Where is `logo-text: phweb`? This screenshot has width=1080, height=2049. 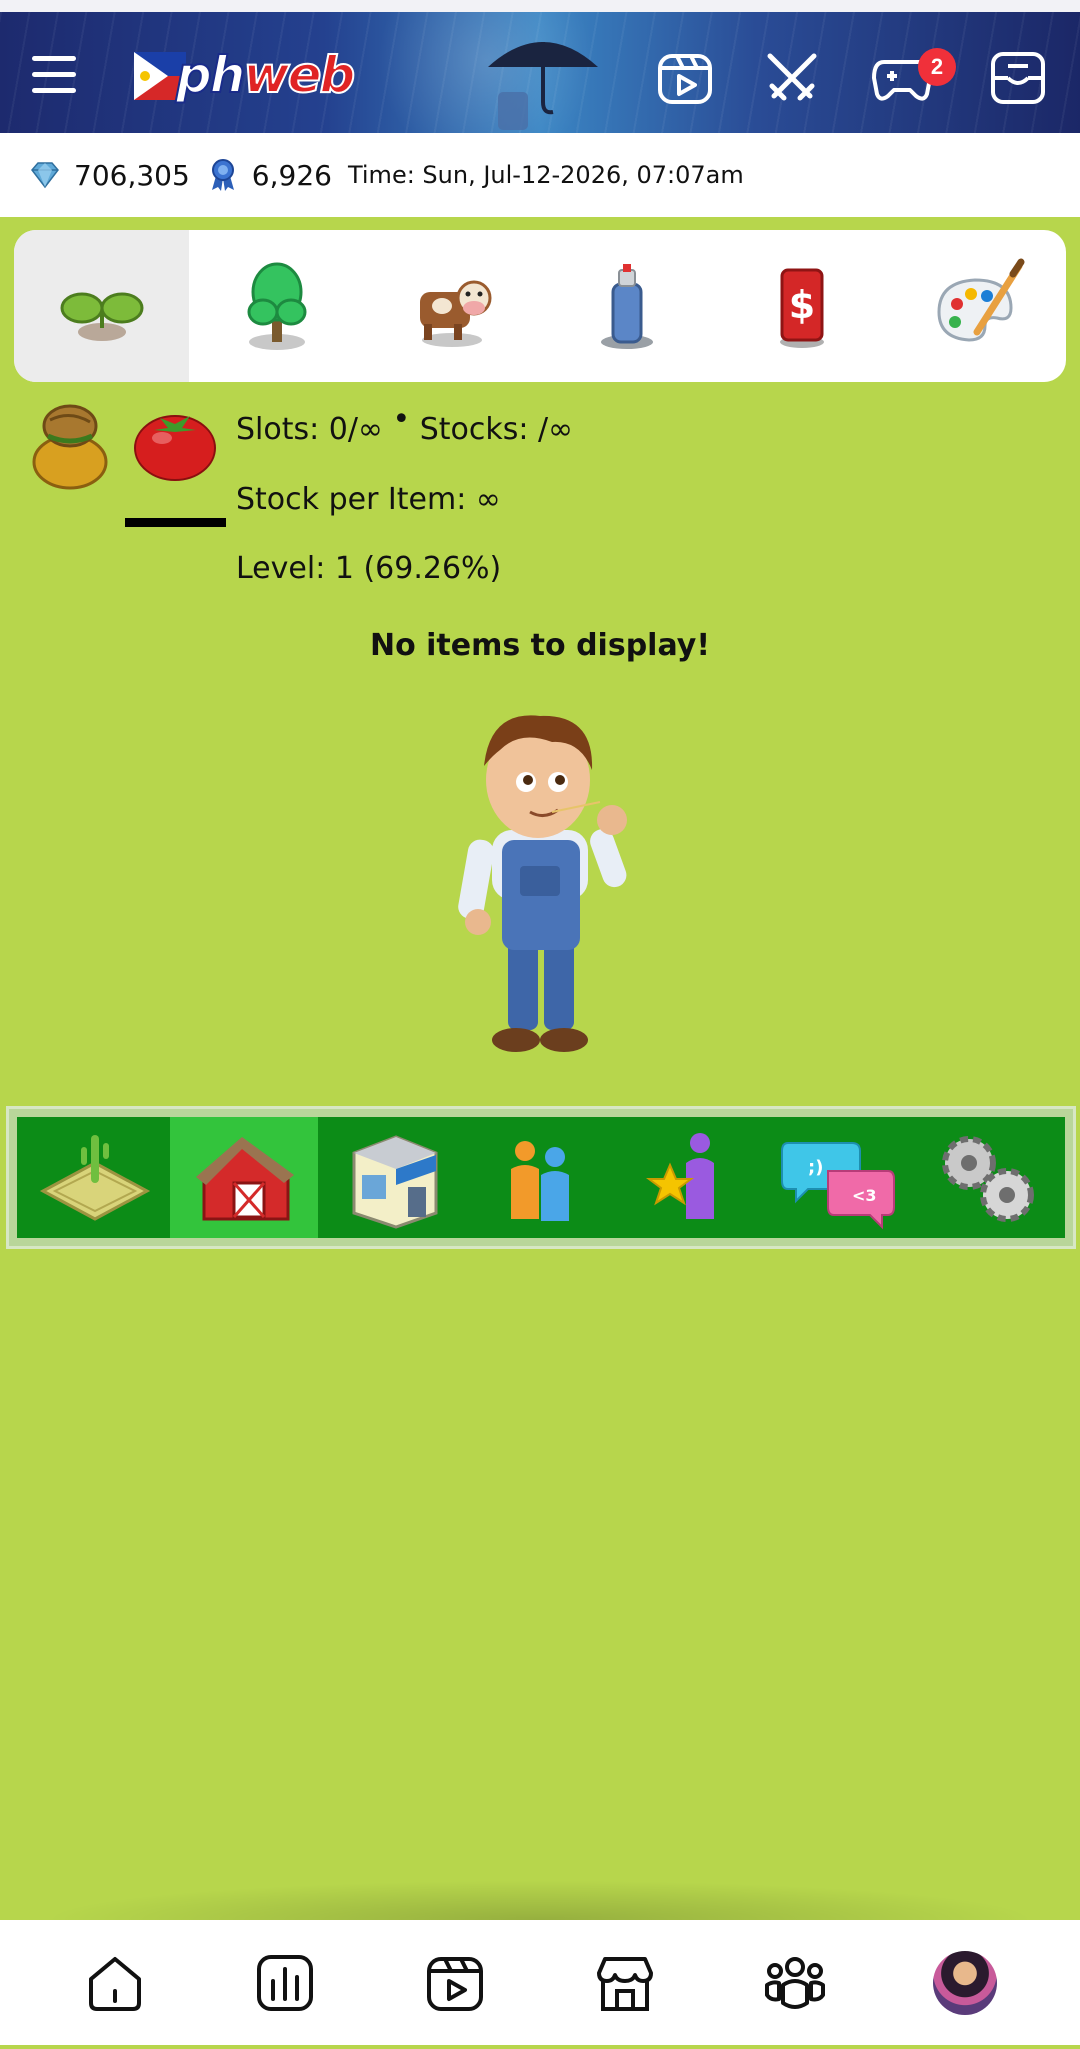
logo-text: phweb is located at coordinates (265, 75).